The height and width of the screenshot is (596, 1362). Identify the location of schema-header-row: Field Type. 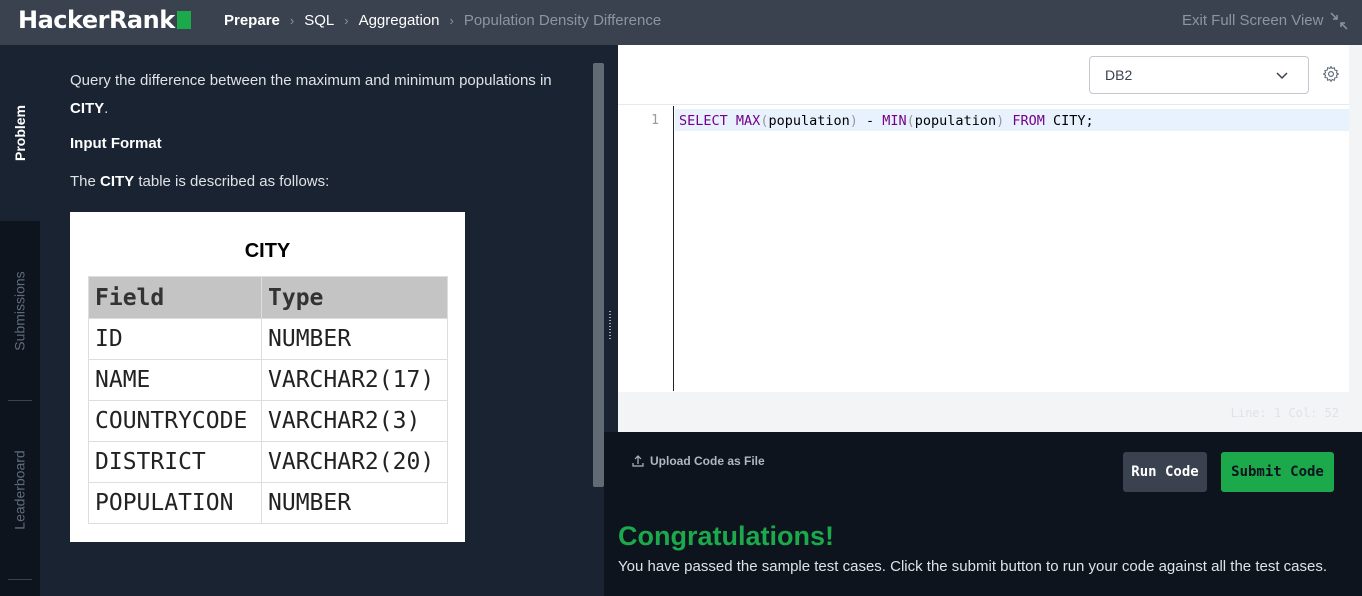
(268, 297).